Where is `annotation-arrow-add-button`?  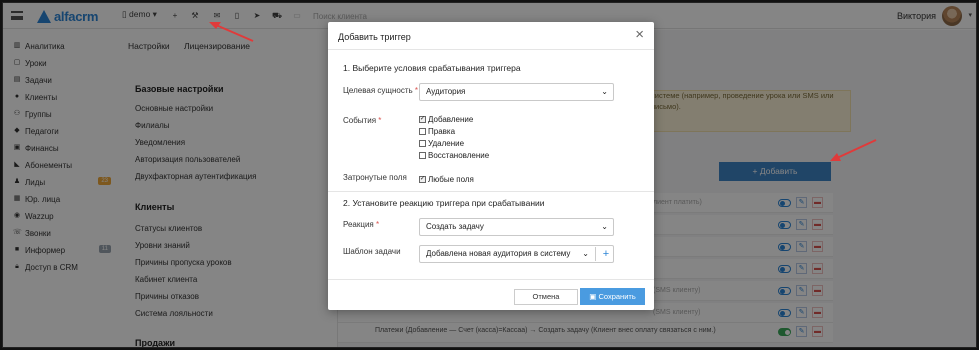 annotation-arrow-add-button is located at coordinates (853, 150).